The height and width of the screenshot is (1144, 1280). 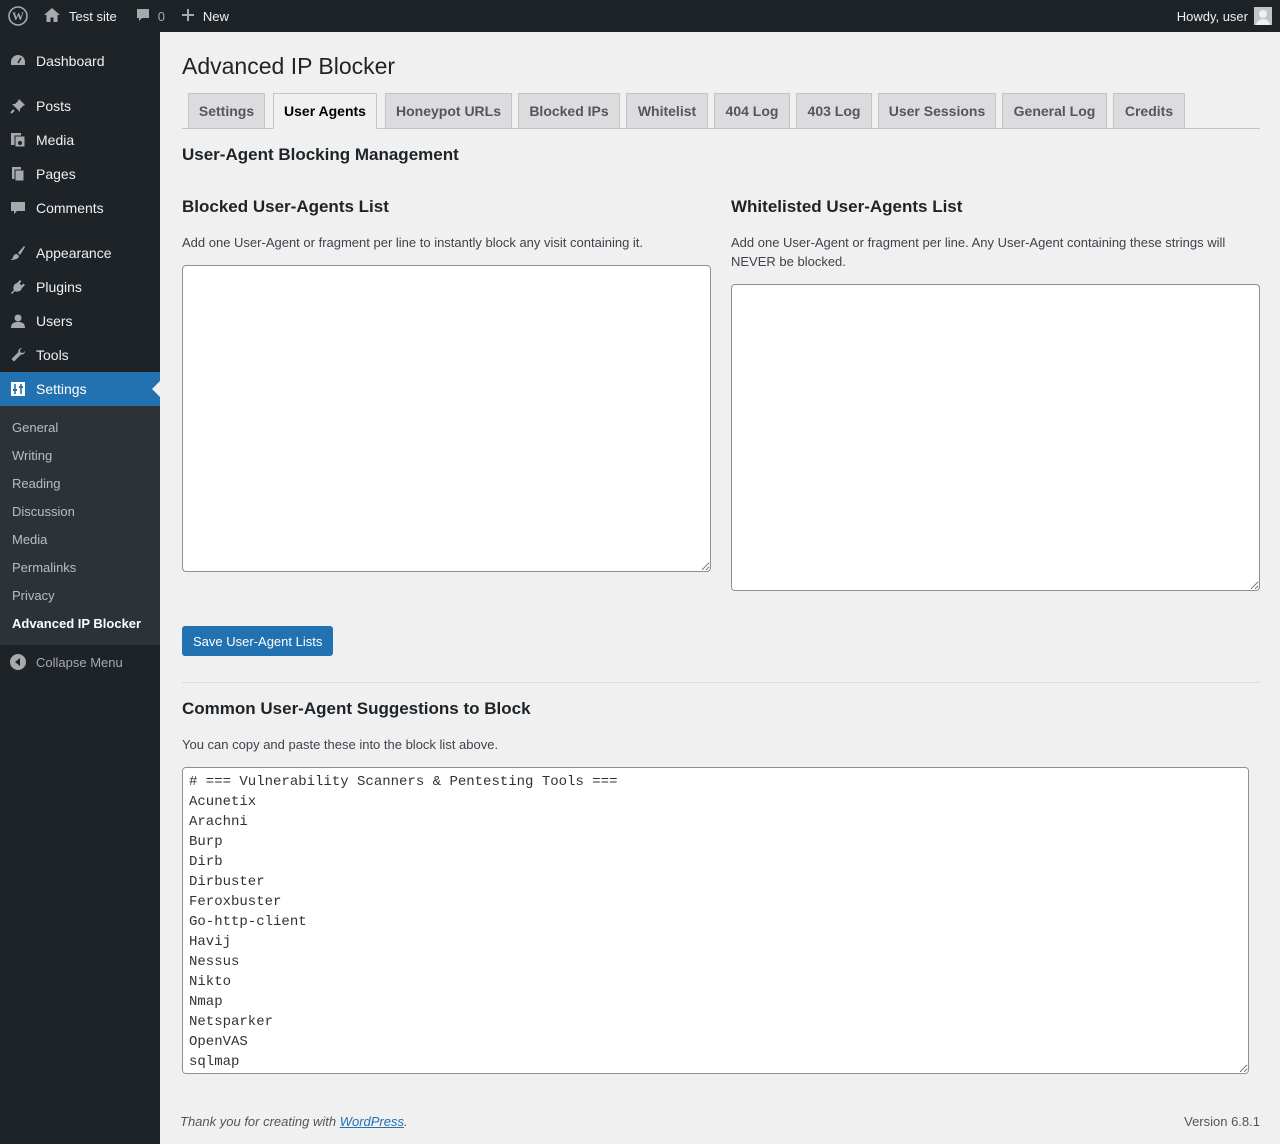 I want to click on suggestions-title: Common User-Agent Suggestions to Block, so click(x=356, y=708).